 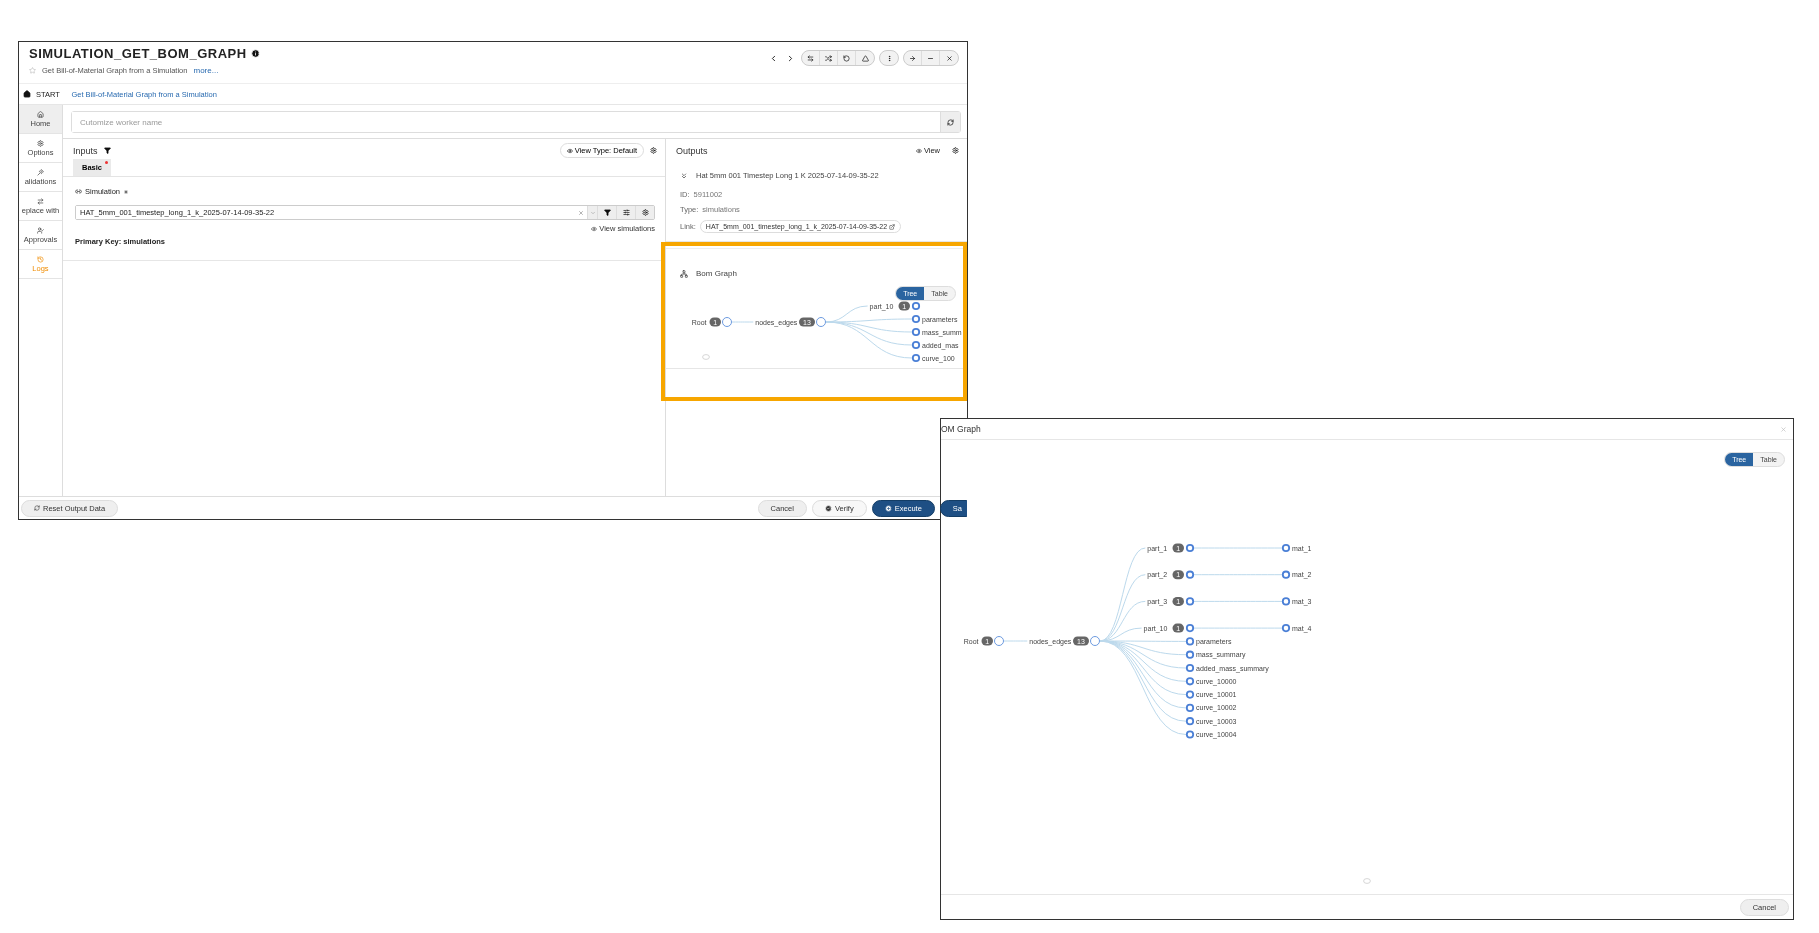 What do you see at coordinates (865, 58) in the screenshot?
I see `triangle-icon` at bounding box center [865, 58].